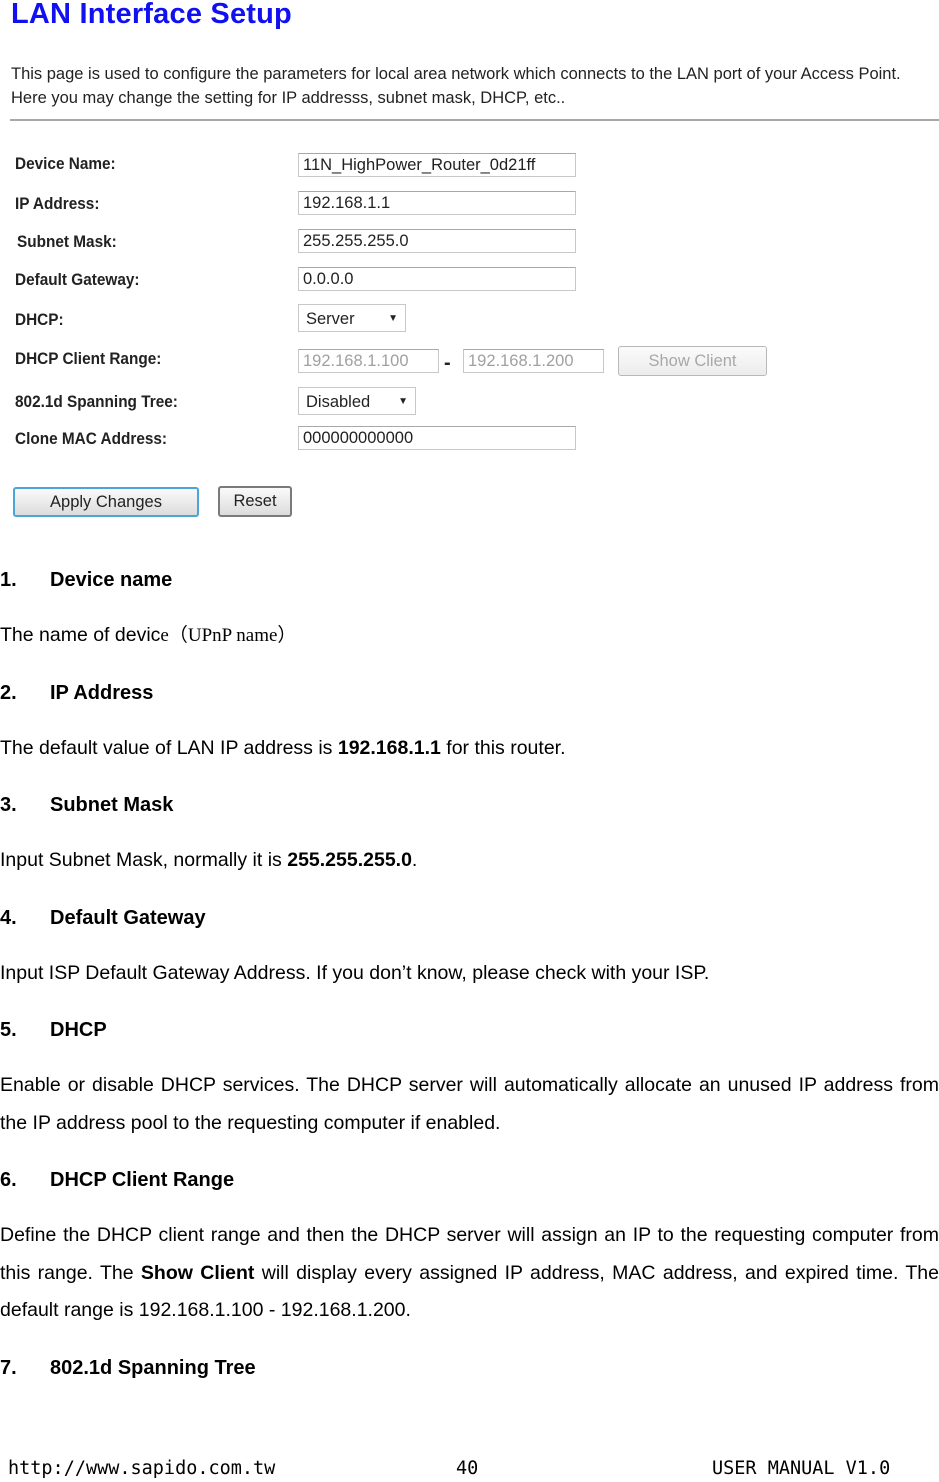 The image size is (939, 1482). Describe the element at coordinates (368, 361) in the screenshot. I see `dhcp-range-start-input: 192.168.1.100` at that location.